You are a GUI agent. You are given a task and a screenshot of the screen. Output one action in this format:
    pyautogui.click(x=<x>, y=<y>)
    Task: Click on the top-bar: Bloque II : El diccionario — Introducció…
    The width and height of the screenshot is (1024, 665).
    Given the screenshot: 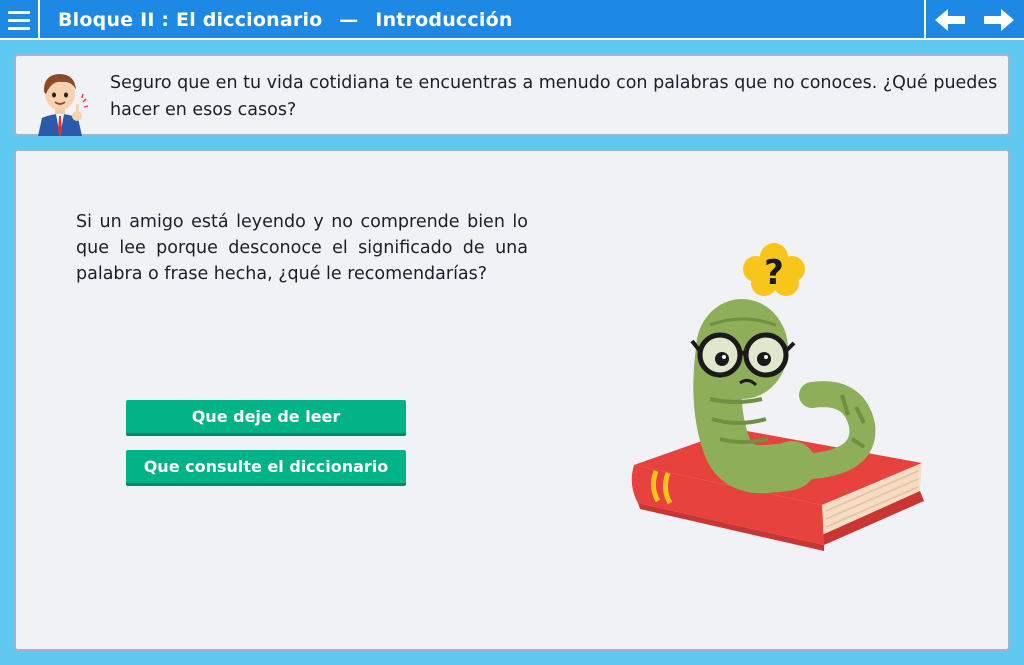 What is the action you would take?
    pyautogui.click(x=512, y=20)
    